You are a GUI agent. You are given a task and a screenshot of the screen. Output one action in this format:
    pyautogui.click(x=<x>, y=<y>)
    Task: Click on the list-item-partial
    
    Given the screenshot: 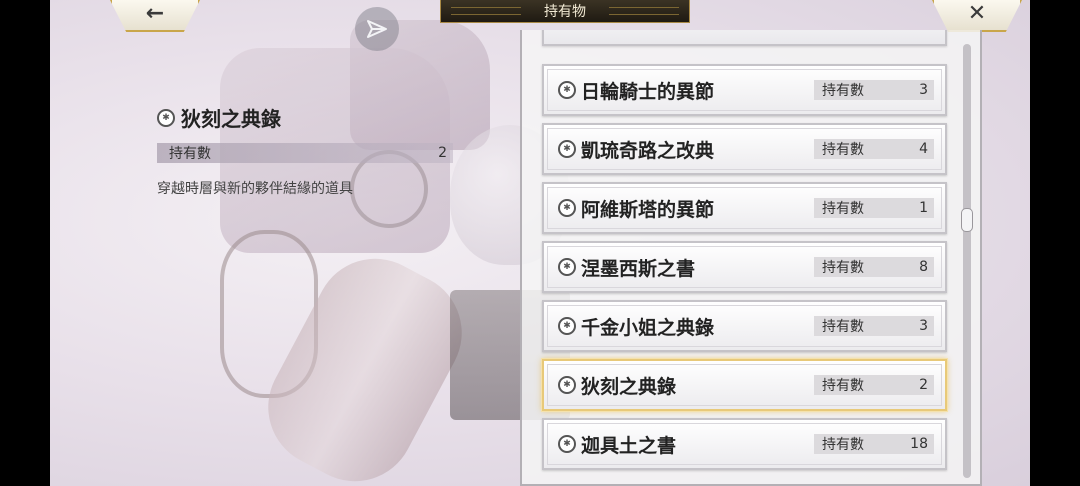 What is the action you would take?
    pyautogui.click(x=744, y=38)
    